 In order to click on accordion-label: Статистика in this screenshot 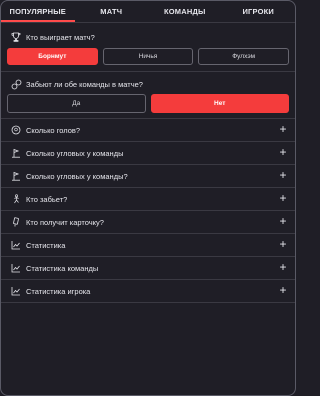, I will do `click(46, 245)`.